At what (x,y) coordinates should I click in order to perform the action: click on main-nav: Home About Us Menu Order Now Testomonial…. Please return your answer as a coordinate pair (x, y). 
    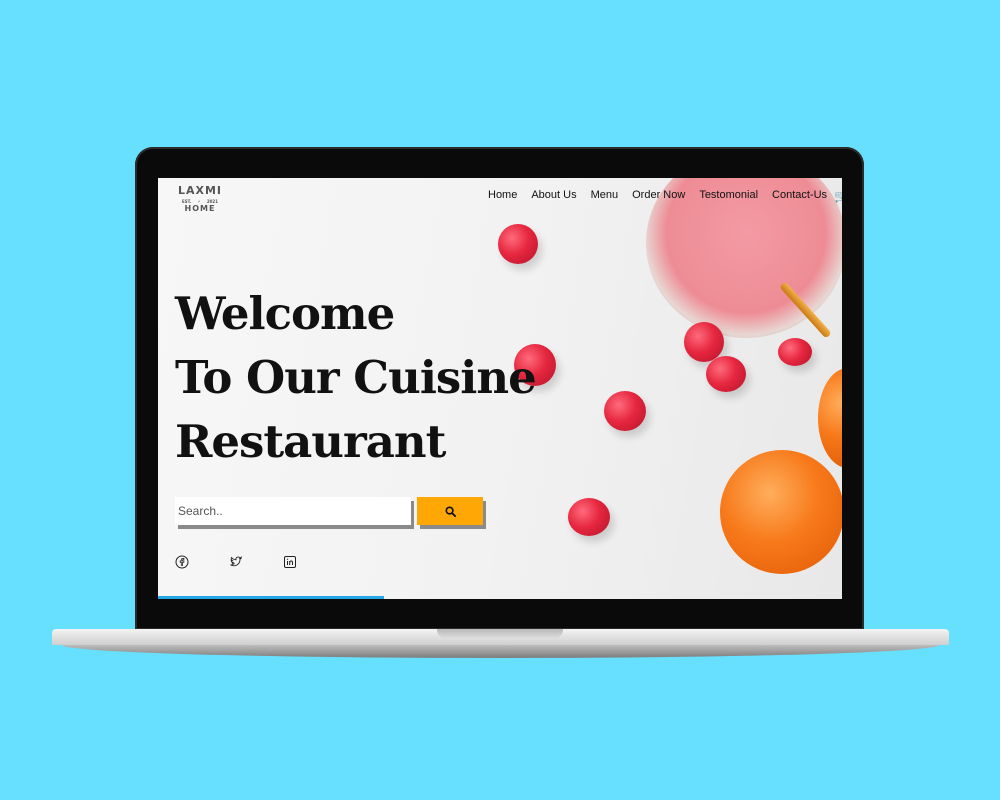
    Looking at the image, I should click on (664, 195).